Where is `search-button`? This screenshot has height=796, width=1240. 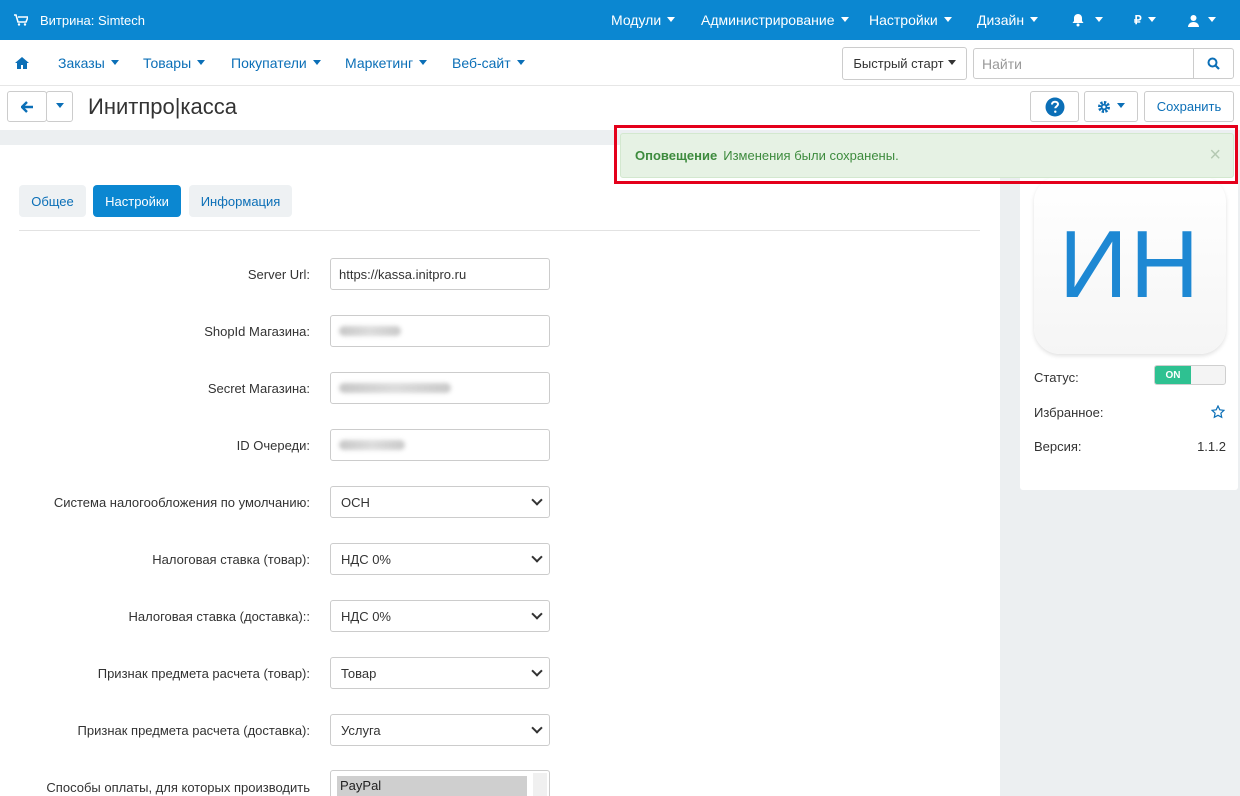
search-button is located at coordinates (1213, 63).